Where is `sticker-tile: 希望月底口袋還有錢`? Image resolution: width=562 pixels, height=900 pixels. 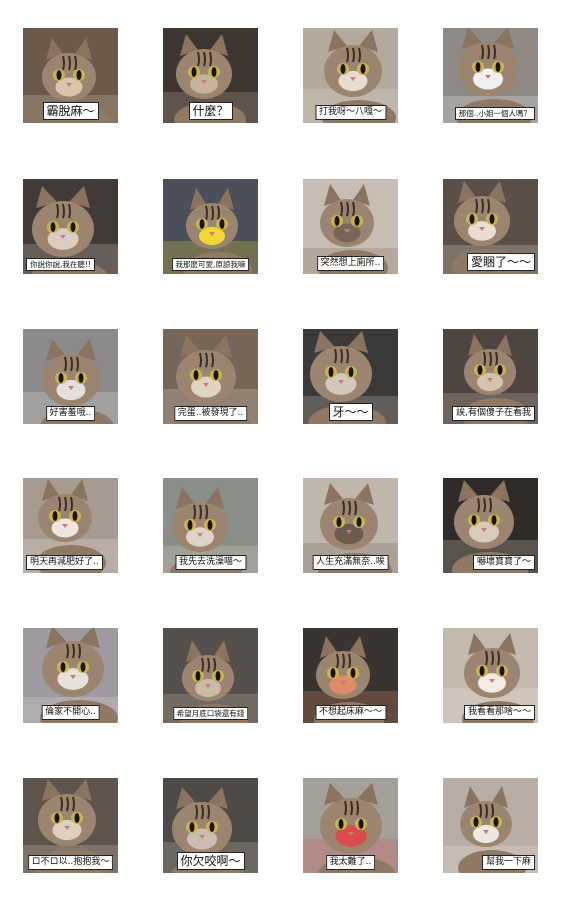 sticker-tile: 希望月底口袋還有錢 is located at coordinates (210, 675).